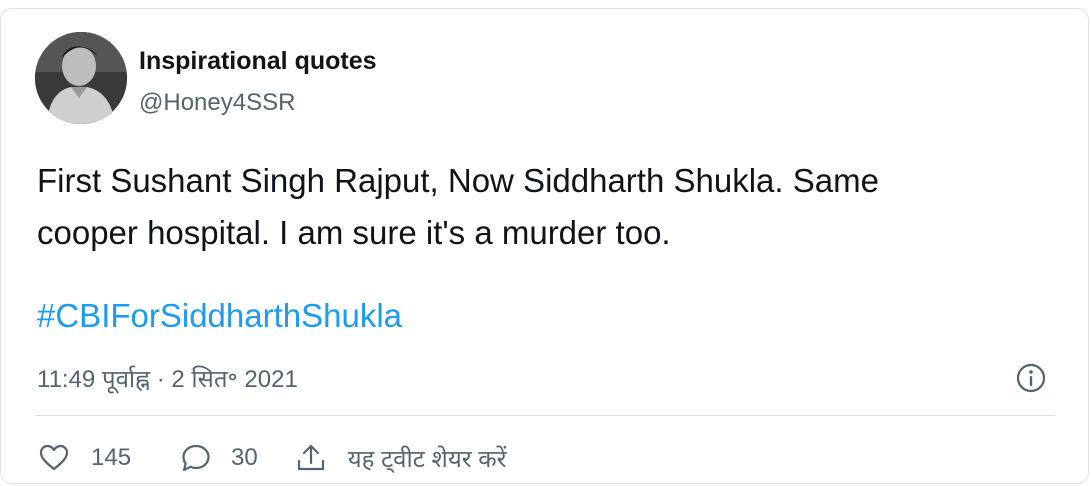 This screenshot has width=1091, height=486. I want to click on author-display-name: Inspirational quotes, so click(258, 61).